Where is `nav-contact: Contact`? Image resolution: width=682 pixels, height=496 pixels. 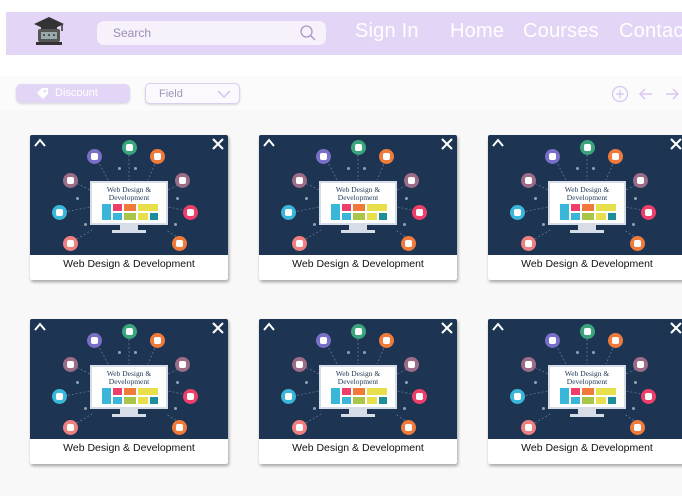
nav-contact: Contact is located at coordinates (650, 31).